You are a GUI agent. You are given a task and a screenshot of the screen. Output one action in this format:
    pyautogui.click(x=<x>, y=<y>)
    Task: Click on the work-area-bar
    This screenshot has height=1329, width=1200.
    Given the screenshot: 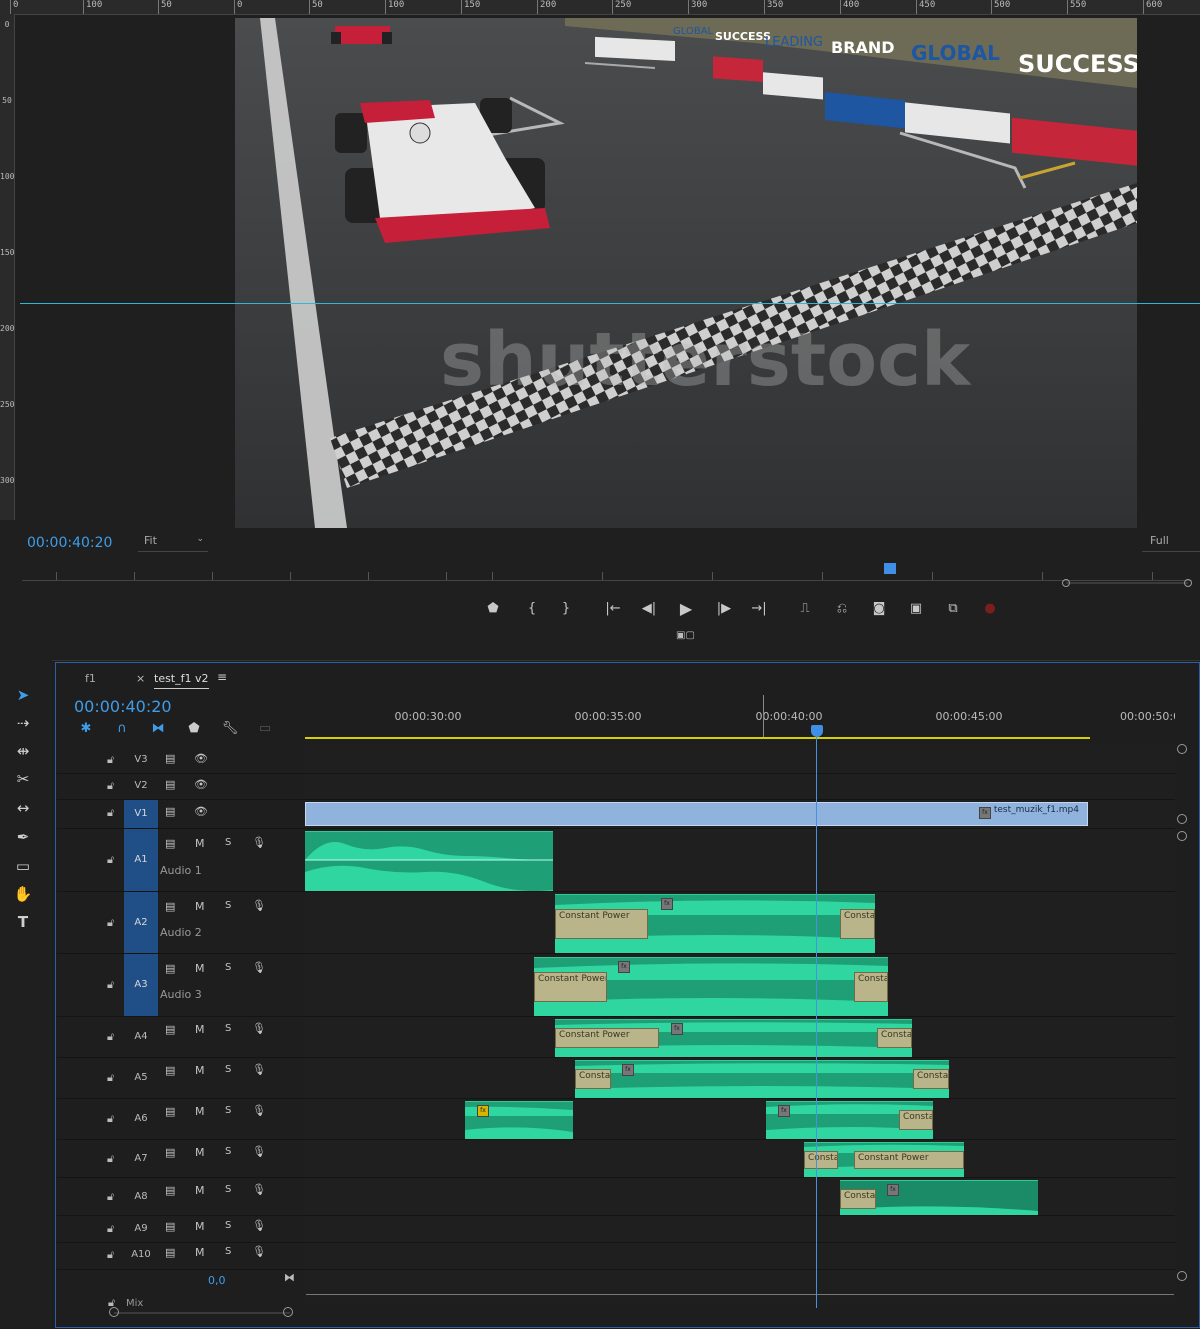 What is the action you would take?
    pyautogui.click(x=697, y=738)
    